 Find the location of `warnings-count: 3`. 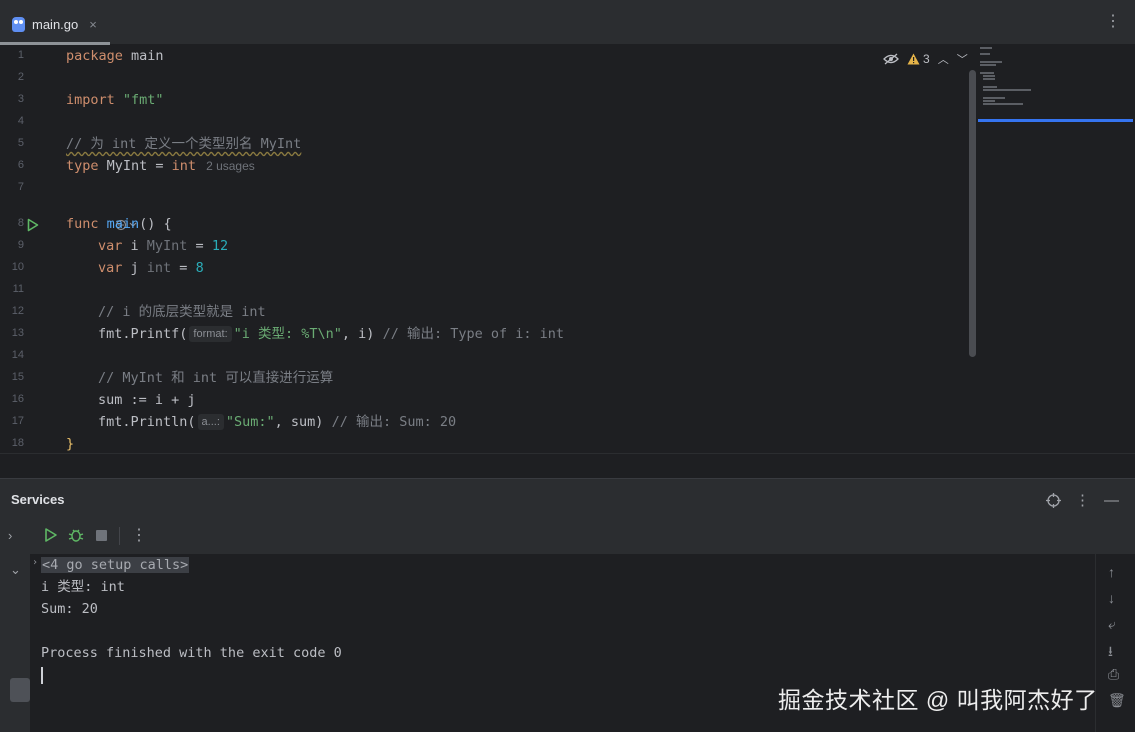

warnings-count: 3 is located at coordinates (926, 59).